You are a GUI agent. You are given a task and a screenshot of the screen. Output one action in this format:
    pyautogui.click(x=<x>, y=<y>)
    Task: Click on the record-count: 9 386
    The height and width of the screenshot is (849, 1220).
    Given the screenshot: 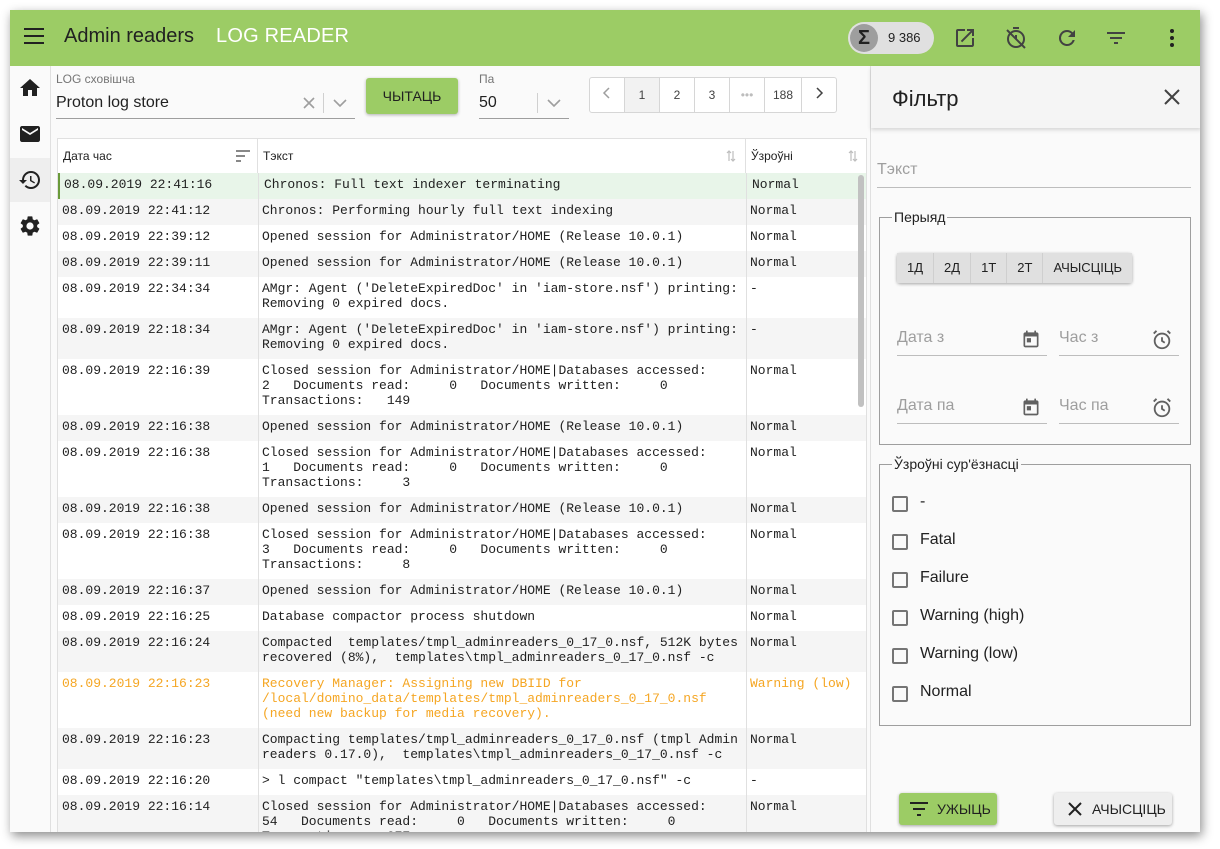 What is the action you would take?
    pyautogui.click(x=904, y=37)
    